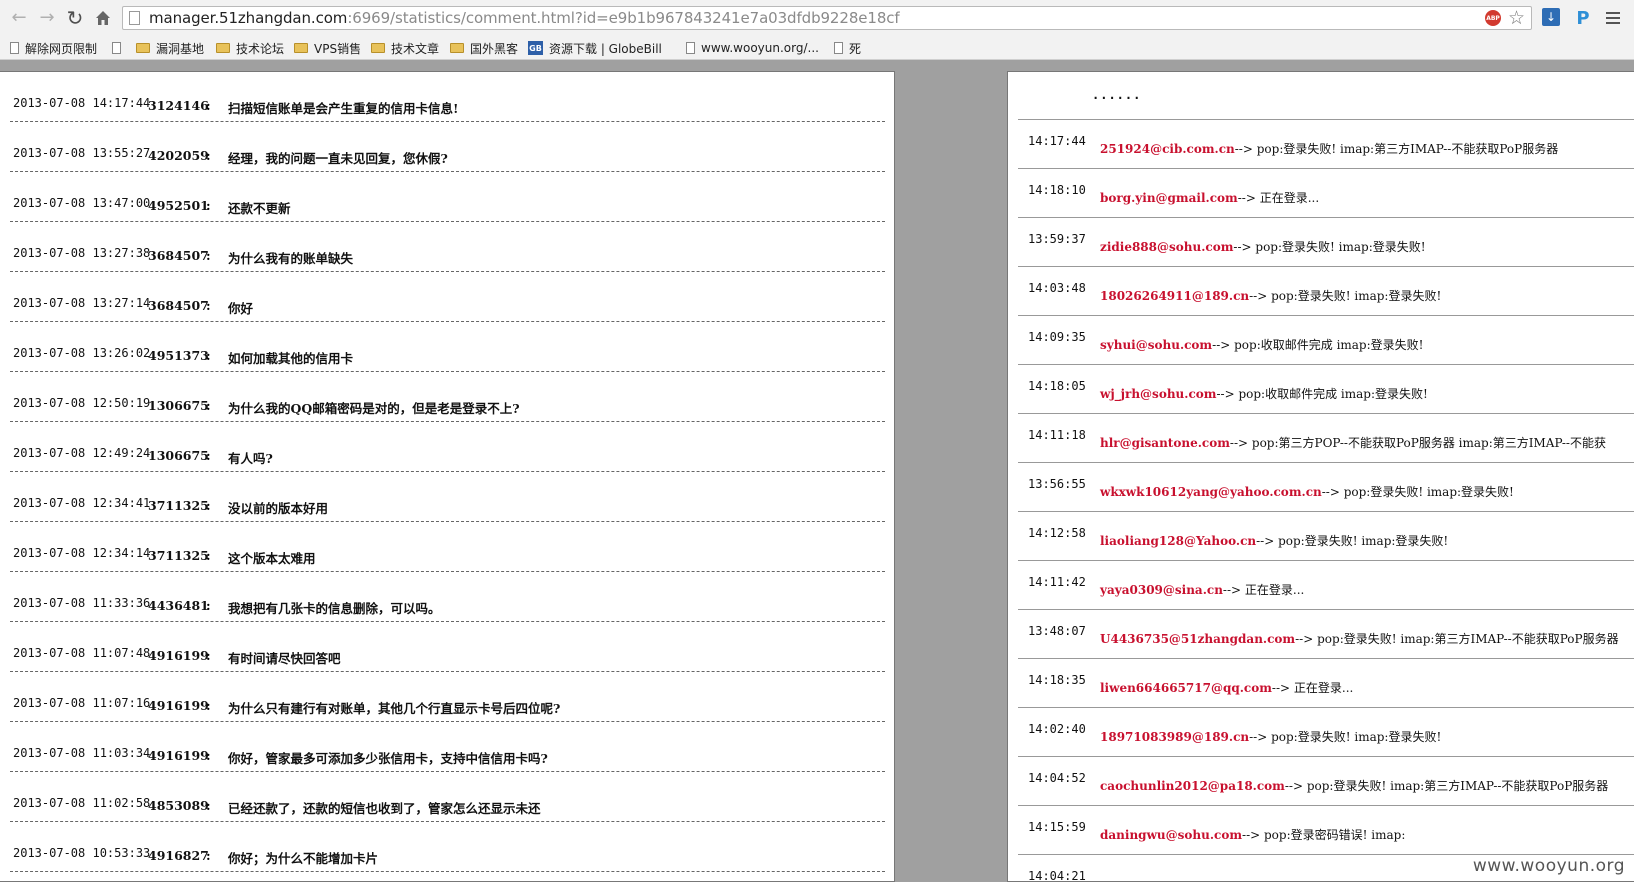  Describe the element at coordinates (250, 48) in the screenshot. I see `bookmark-folder: 技术论坛` at that location.